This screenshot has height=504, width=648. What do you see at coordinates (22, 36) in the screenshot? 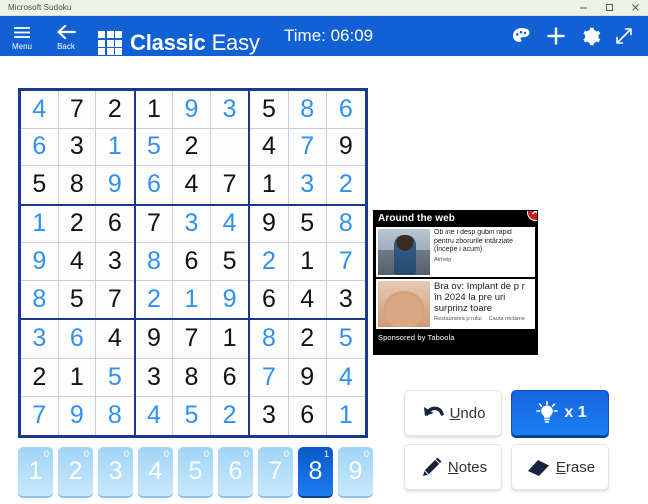
I see `menu-button: Menu` at bounding box center [22, 36].